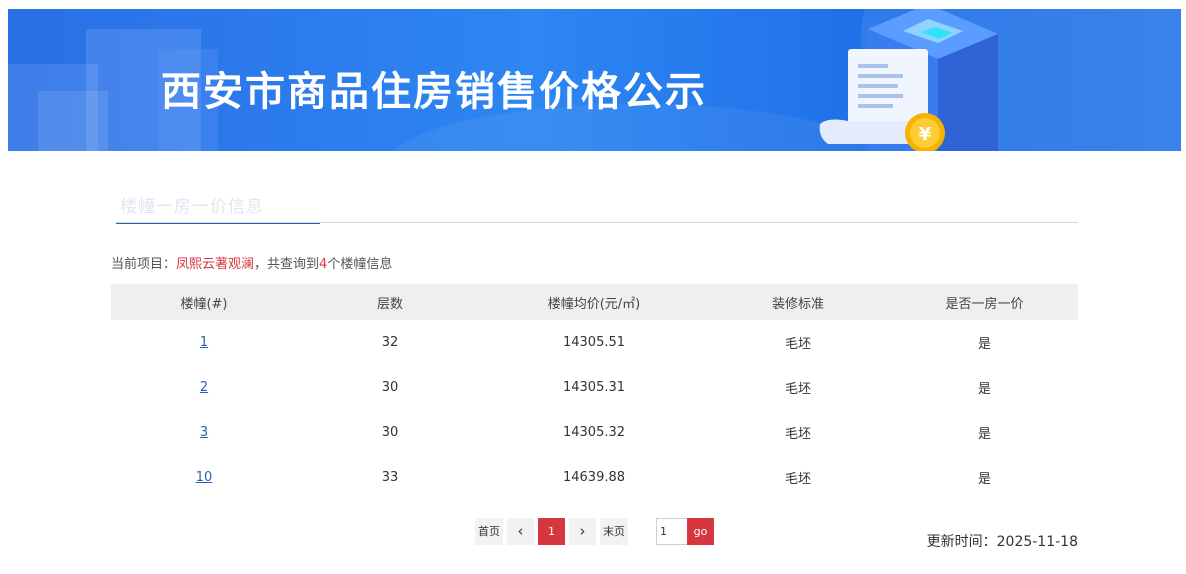 This screenshot has height=574, width=1186. Describe the element at coordinates (520, 531) in the screenshot. I see `prev-page-button: ‹` at that location.